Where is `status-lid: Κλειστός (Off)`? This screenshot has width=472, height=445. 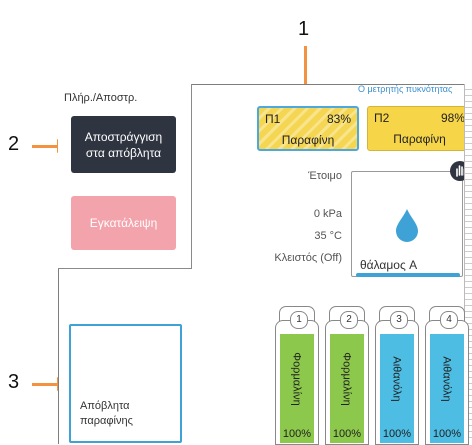 status-lid: Κλειστός (Off) is located at coordinates (308, 258).